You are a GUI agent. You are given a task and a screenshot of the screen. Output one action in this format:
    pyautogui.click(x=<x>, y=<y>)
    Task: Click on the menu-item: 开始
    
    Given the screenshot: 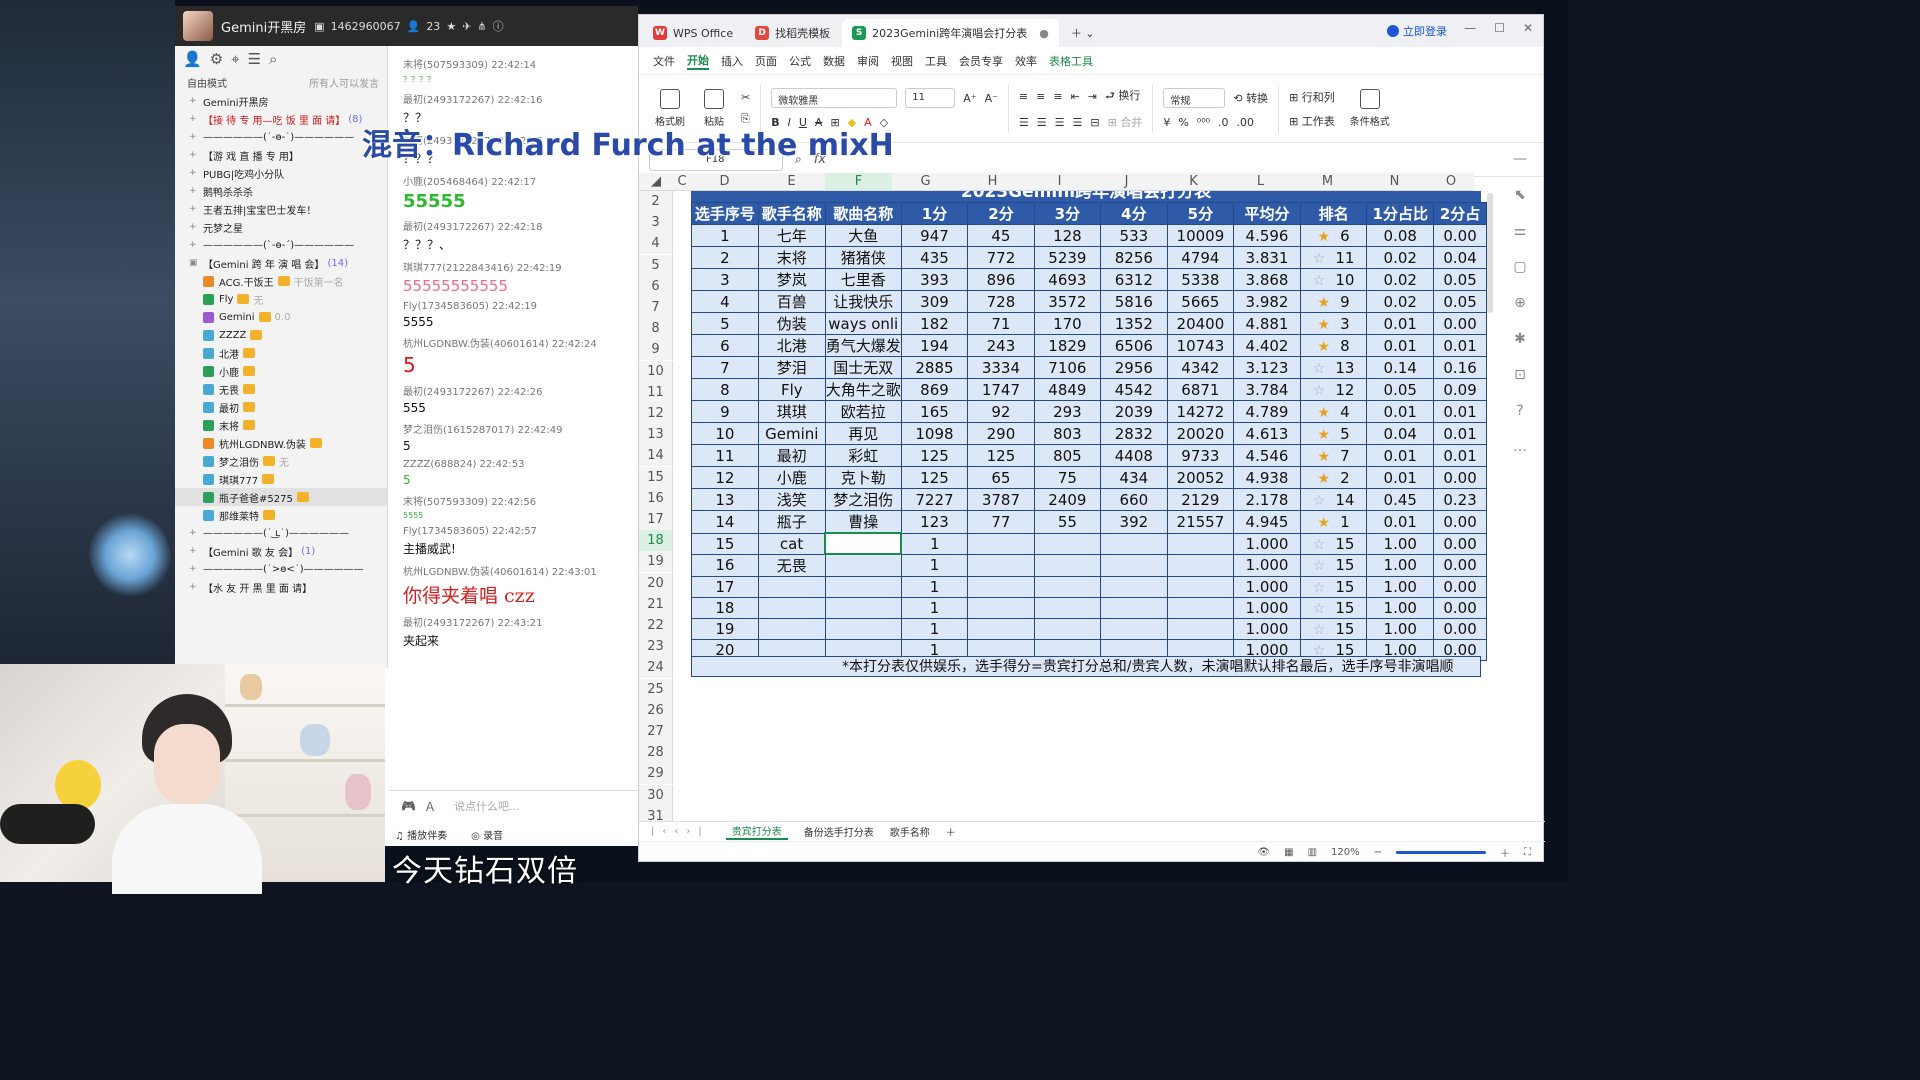 What is the action you would take?
    pyautogui.click(x=698, y=61)
    